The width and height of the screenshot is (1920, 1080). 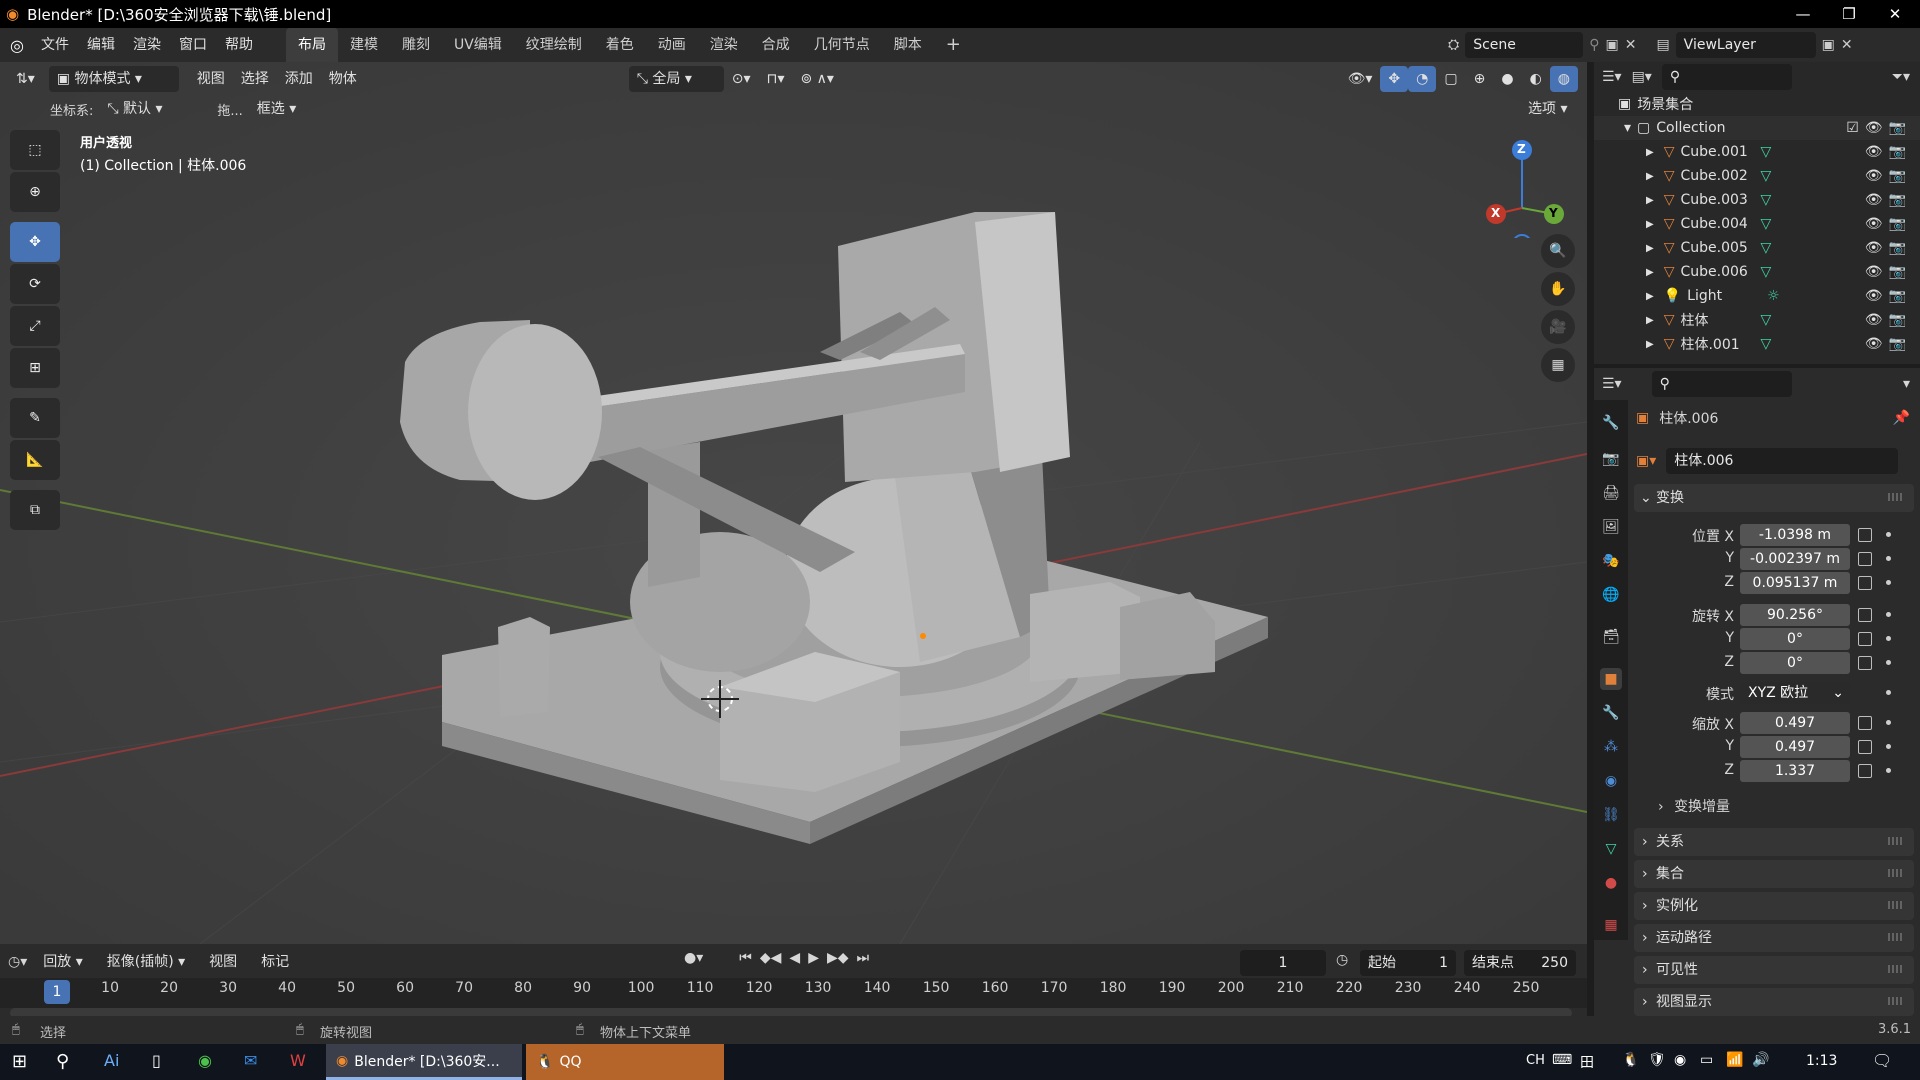 I want to click on navigation-gizmo, so click(x=1531, y=183).